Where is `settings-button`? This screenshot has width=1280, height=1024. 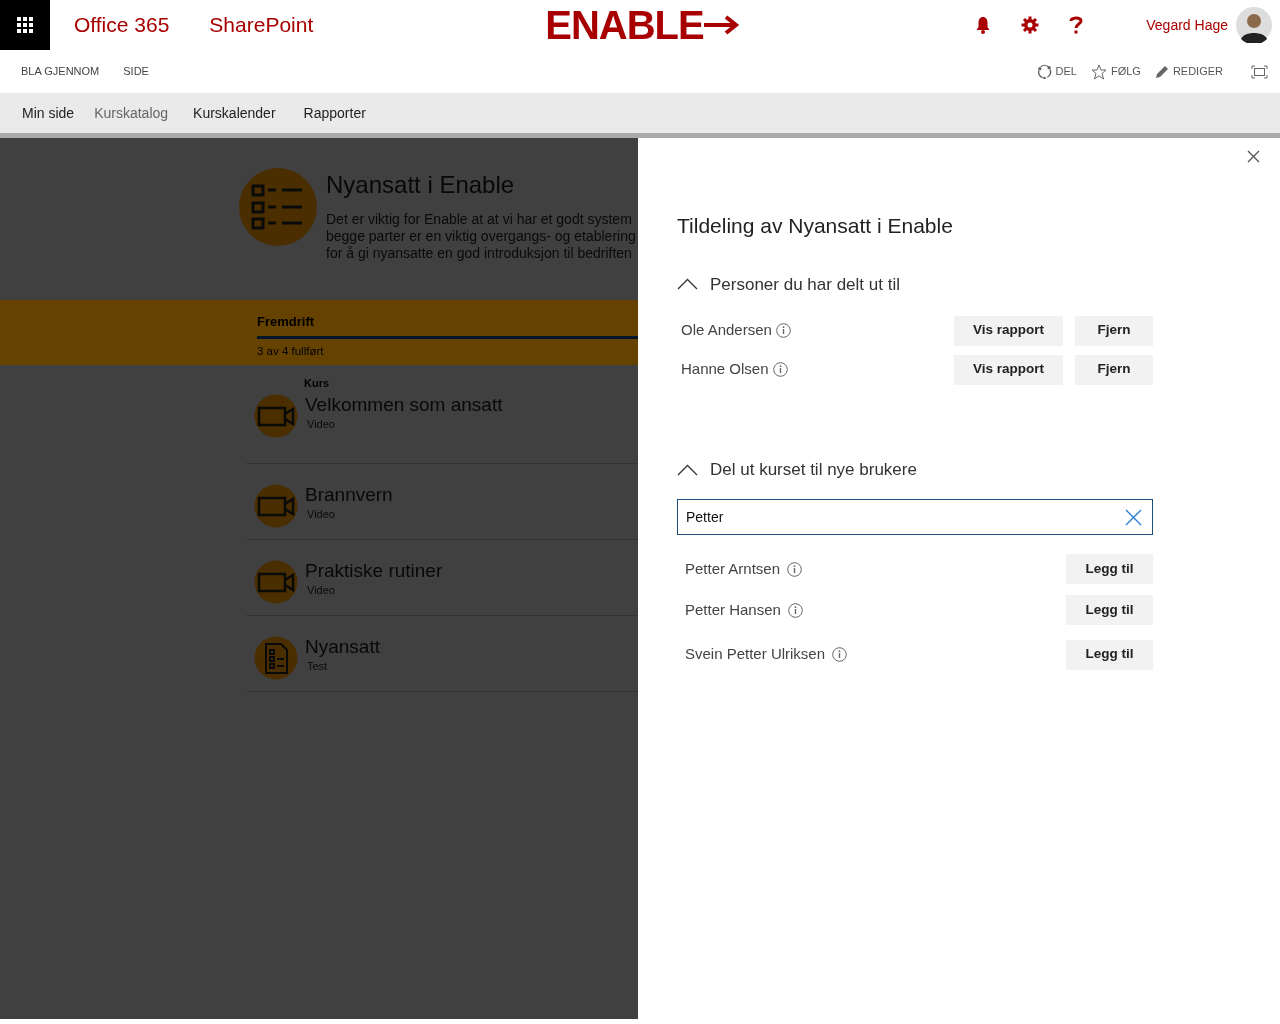
settings-button is located at coordinates (1030, 25).